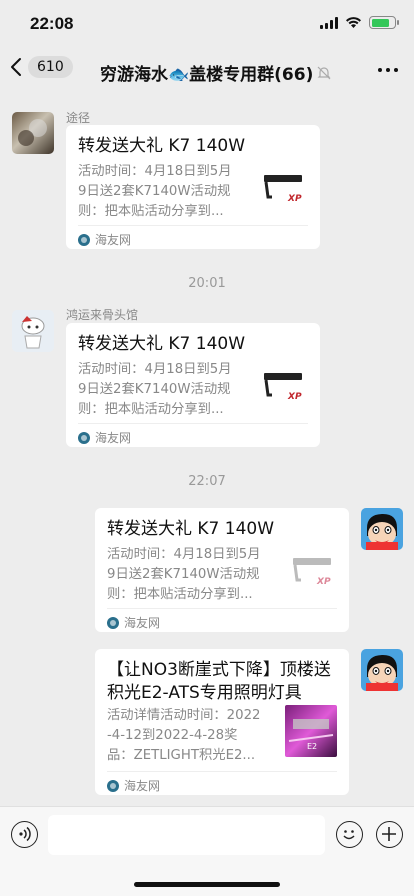  I want to click on battery-icon, so click(384, 22).